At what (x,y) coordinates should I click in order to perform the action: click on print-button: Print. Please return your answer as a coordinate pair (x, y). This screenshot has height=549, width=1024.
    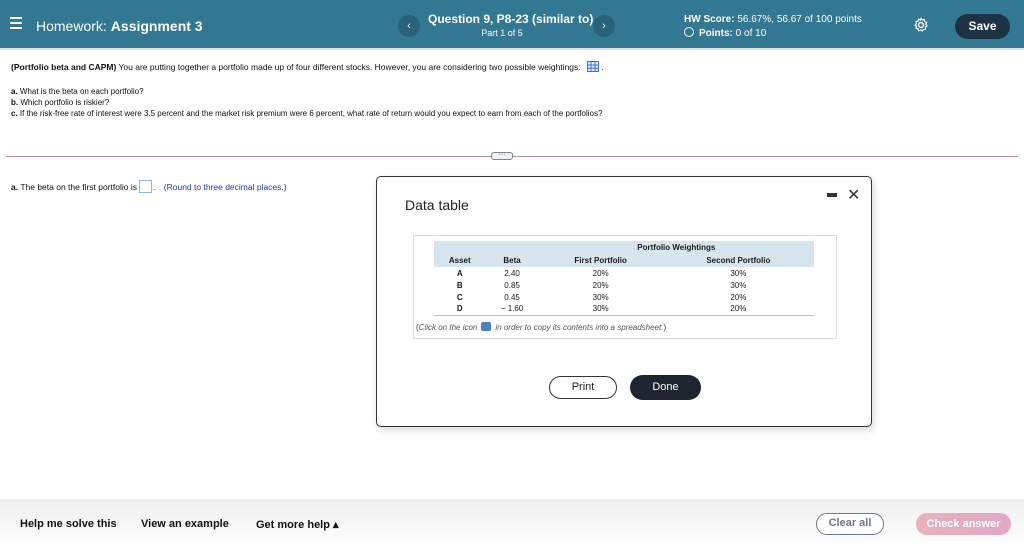
    Looking at the image, I should click on (583, 387).